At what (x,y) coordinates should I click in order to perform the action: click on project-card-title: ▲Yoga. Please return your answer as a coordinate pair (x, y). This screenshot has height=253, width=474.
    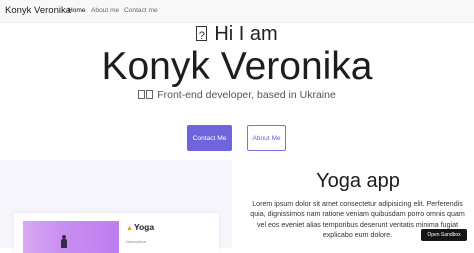
    Looking at the image, I should click on (140, 228).